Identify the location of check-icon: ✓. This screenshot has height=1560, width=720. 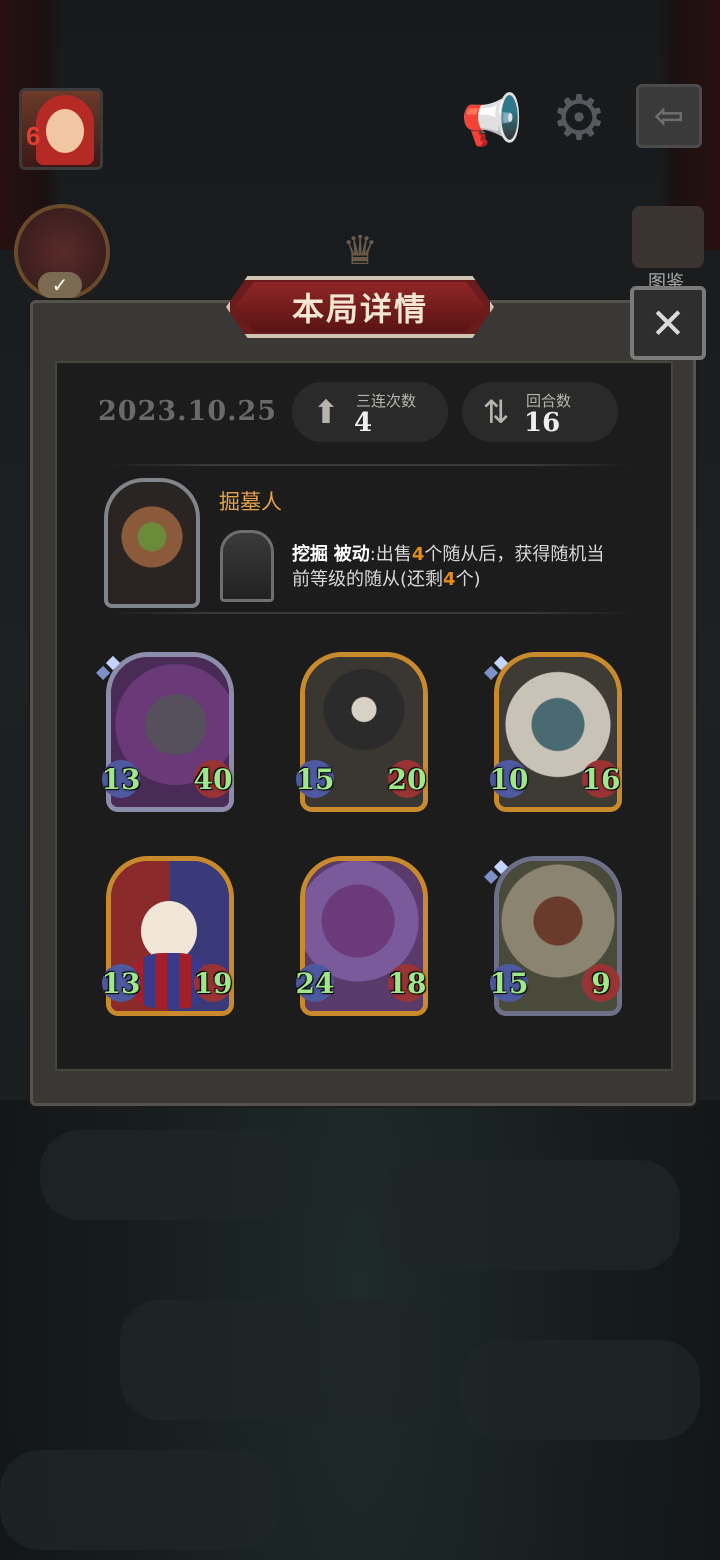
(60, 285).